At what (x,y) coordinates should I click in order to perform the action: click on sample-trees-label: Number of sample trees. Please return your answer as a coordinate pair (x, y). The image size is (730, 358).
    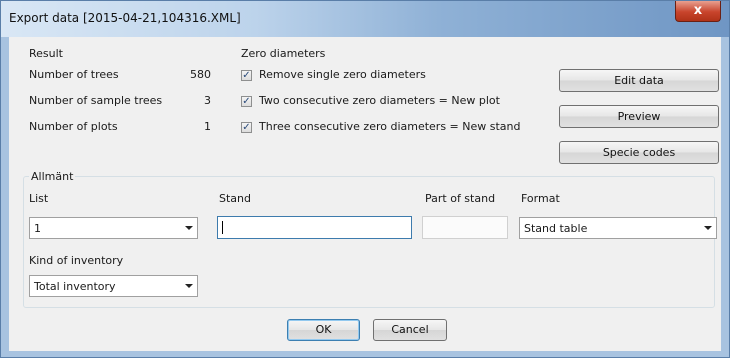
    Looking at the image, I should click on (96, 100).